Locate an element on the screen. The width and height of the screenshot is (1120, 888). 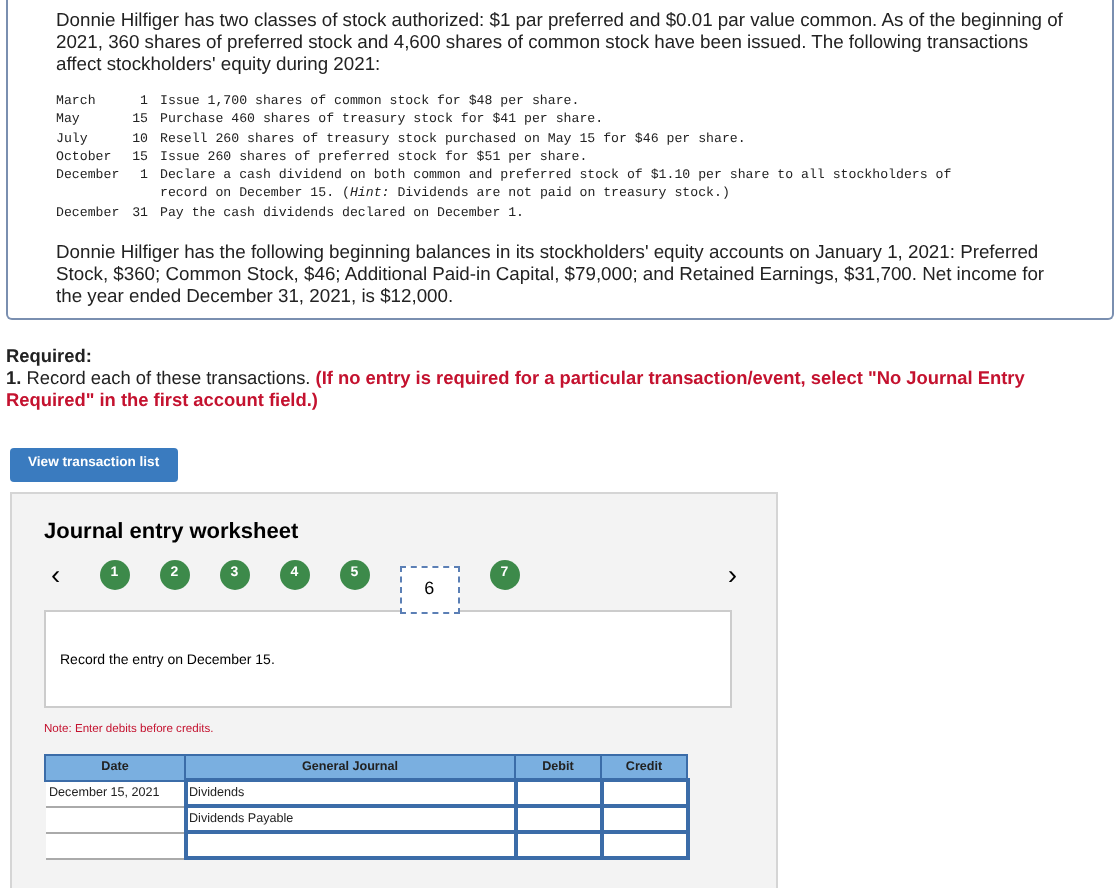
required-heading: Required: is located at coordinates (50, 357).